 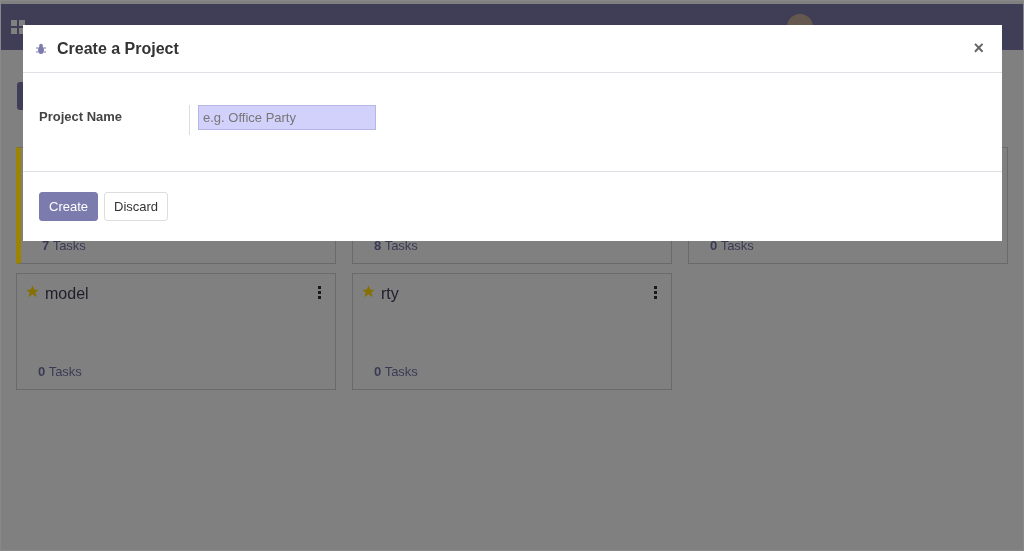 What do you see at coordinates (69, 206) in the screenshot?
I see `create-button: Create` at bounding box center [69, 206].